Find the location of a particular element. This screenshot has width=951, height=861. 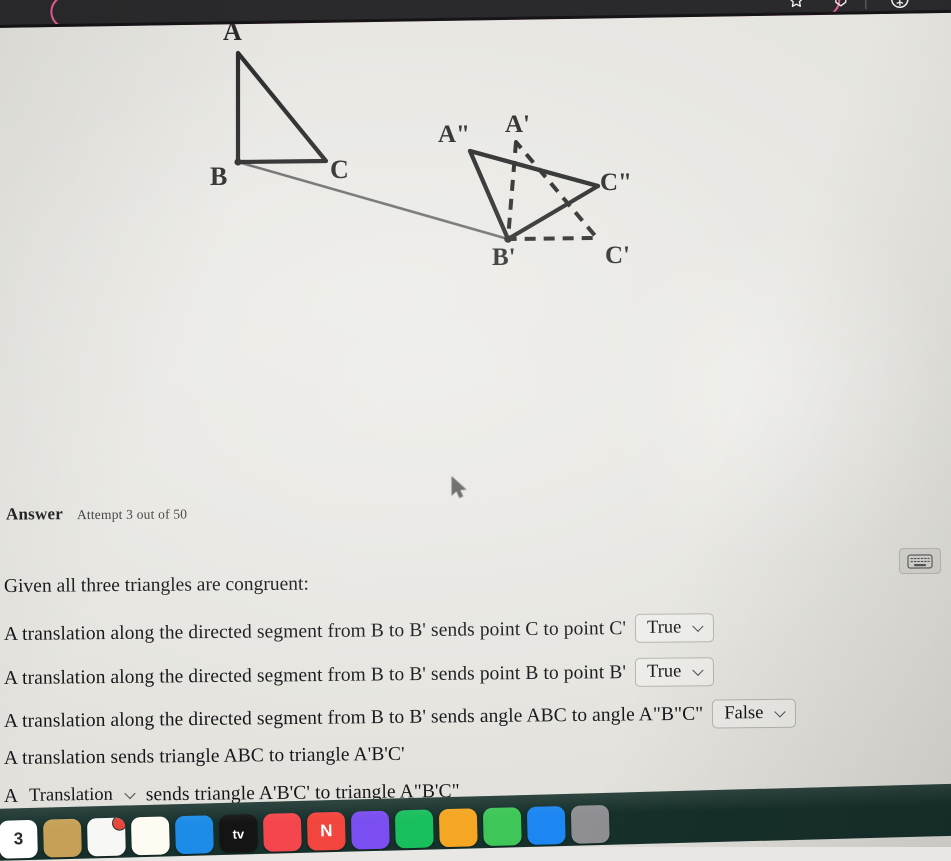

dock-icon-news: N is located at coordinates (326, 831).